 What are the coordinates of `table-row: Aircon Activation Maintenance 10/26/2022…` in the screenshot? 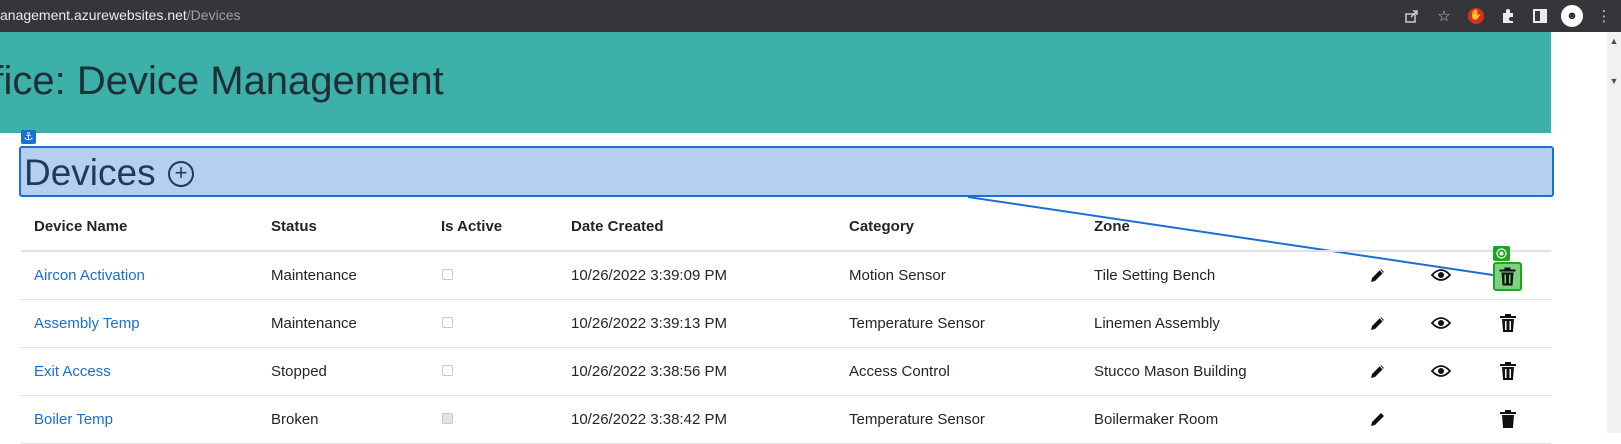 It's located at (786, 276).